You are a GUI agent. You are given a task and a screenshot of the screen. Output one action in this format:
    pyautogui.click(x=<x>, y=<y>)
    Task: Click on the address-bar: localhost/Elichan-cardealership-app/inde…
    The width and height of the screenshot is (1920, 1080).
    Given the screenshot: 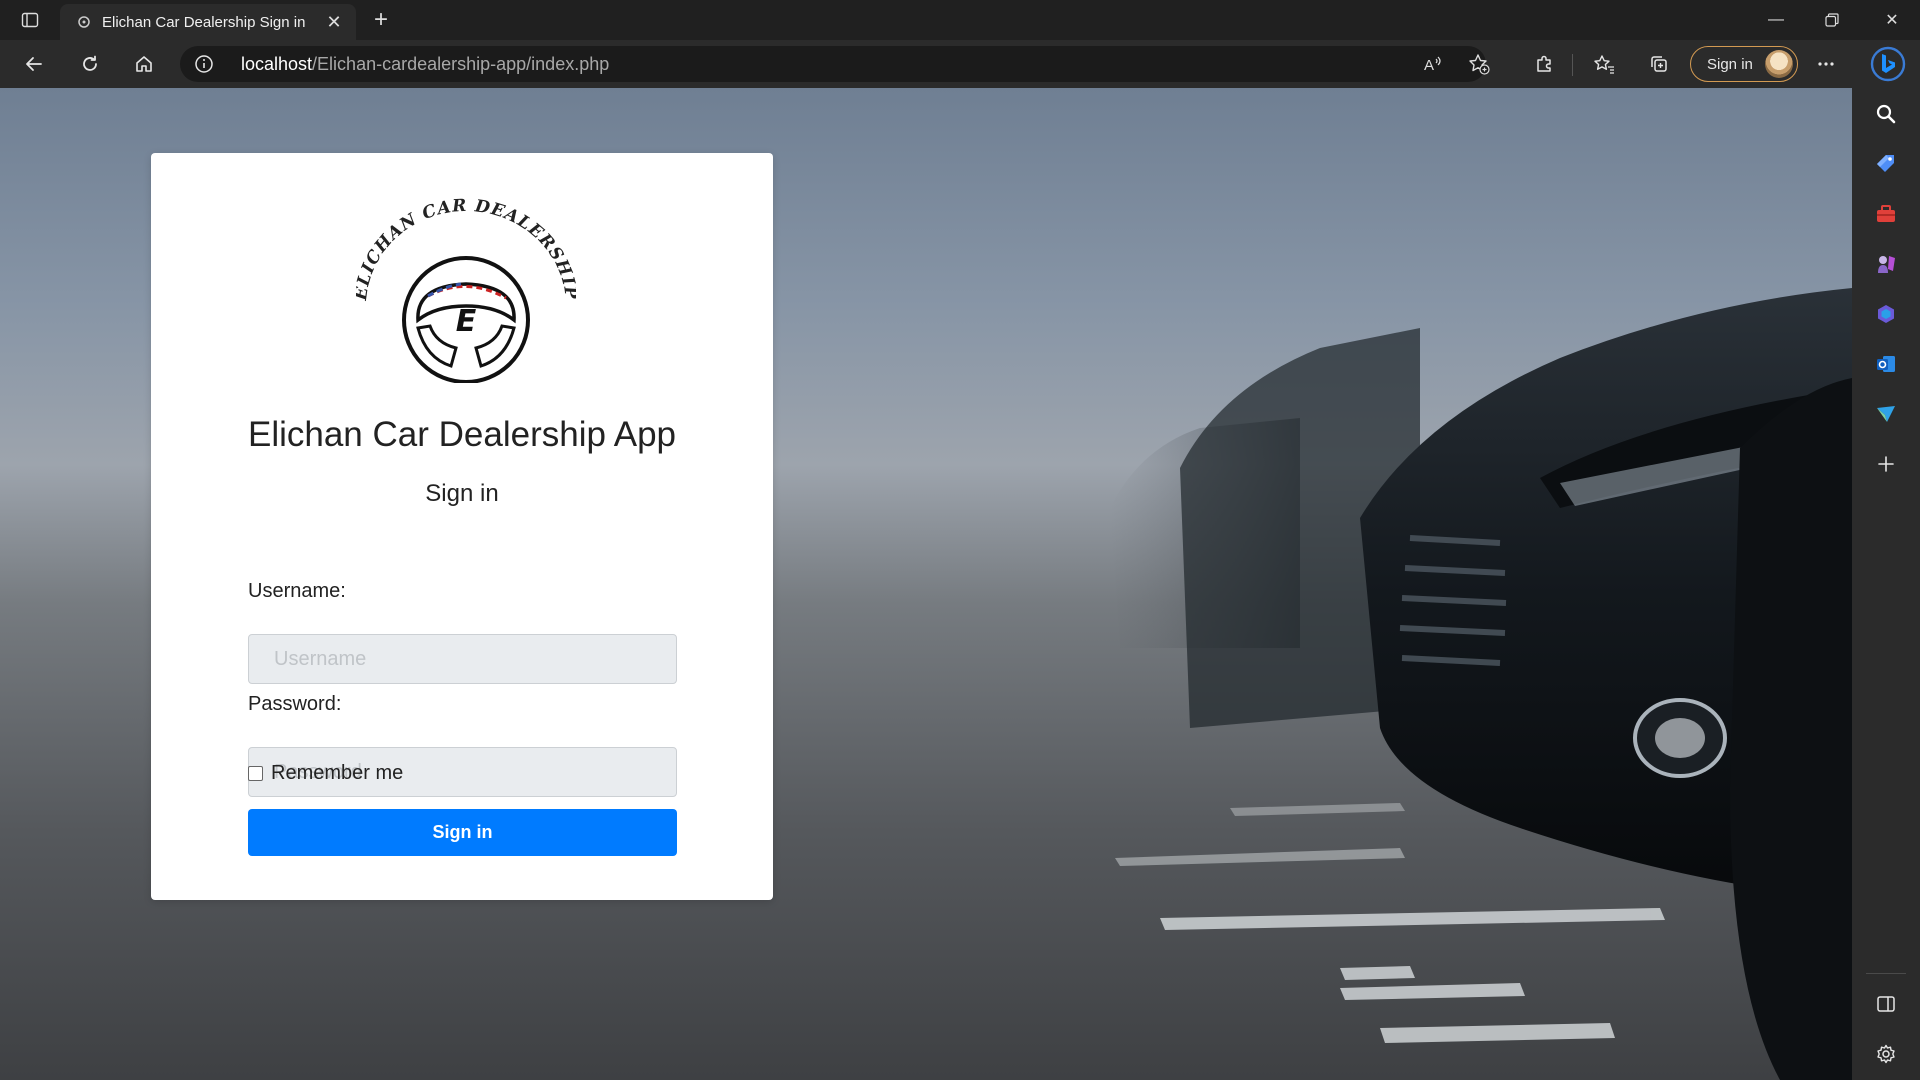 What is the action you would take?
    pyautogui.click(x=835, y=64)
    